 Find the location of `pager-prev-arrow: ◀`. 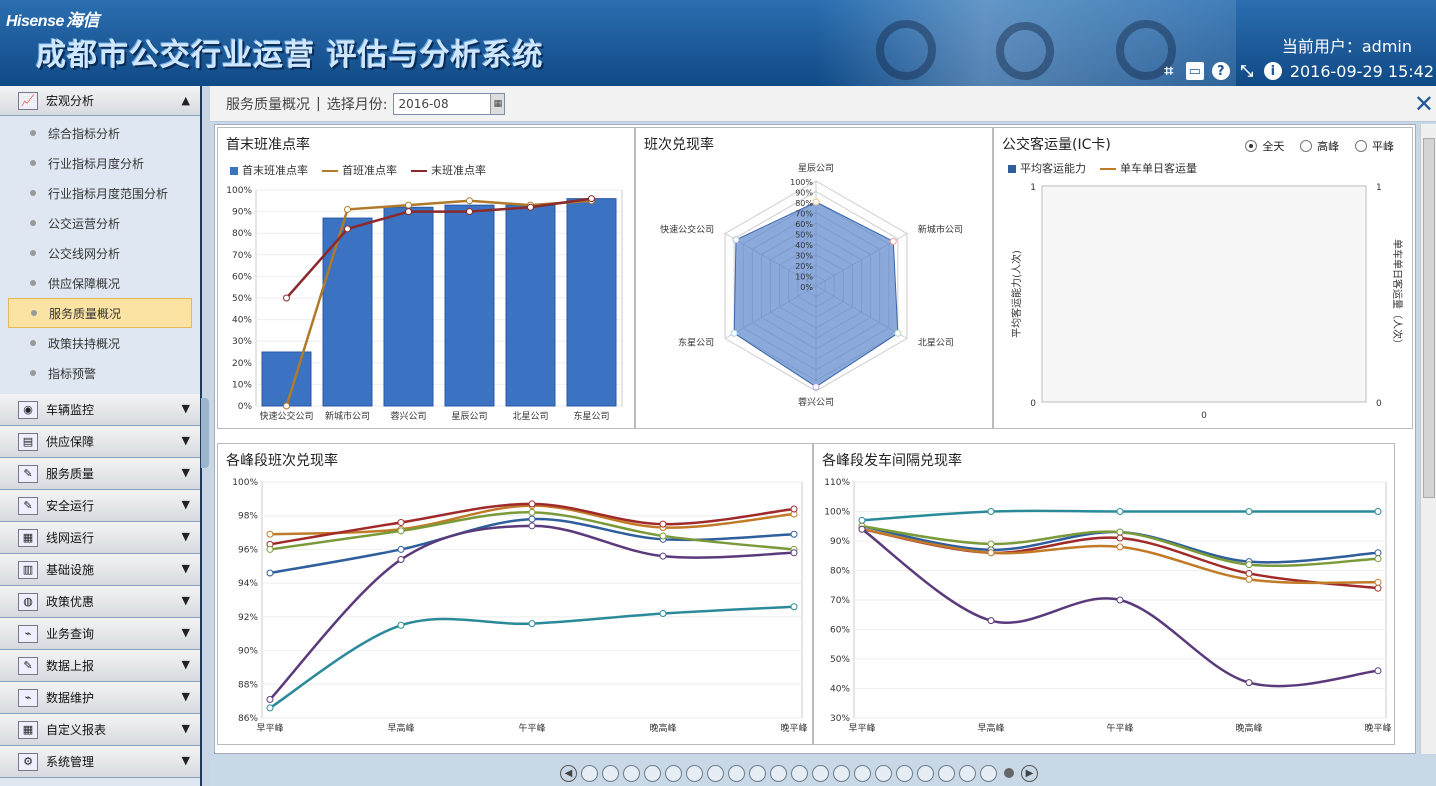

pager-prev-arrow: ◀ is located at coordinates (568, 773).